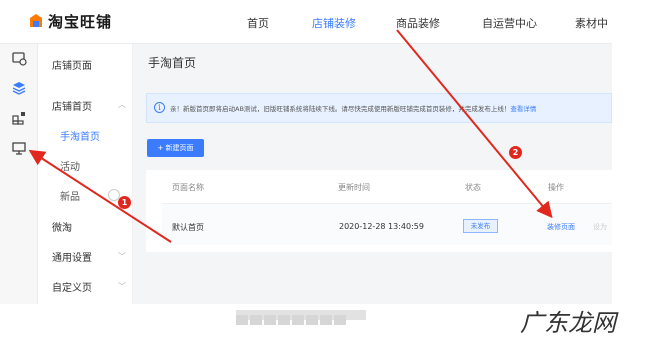 The height and width of the screenshot is (344, 656). I want to click on nav-self-operation-center: 自运营中心, so click(509, 23).